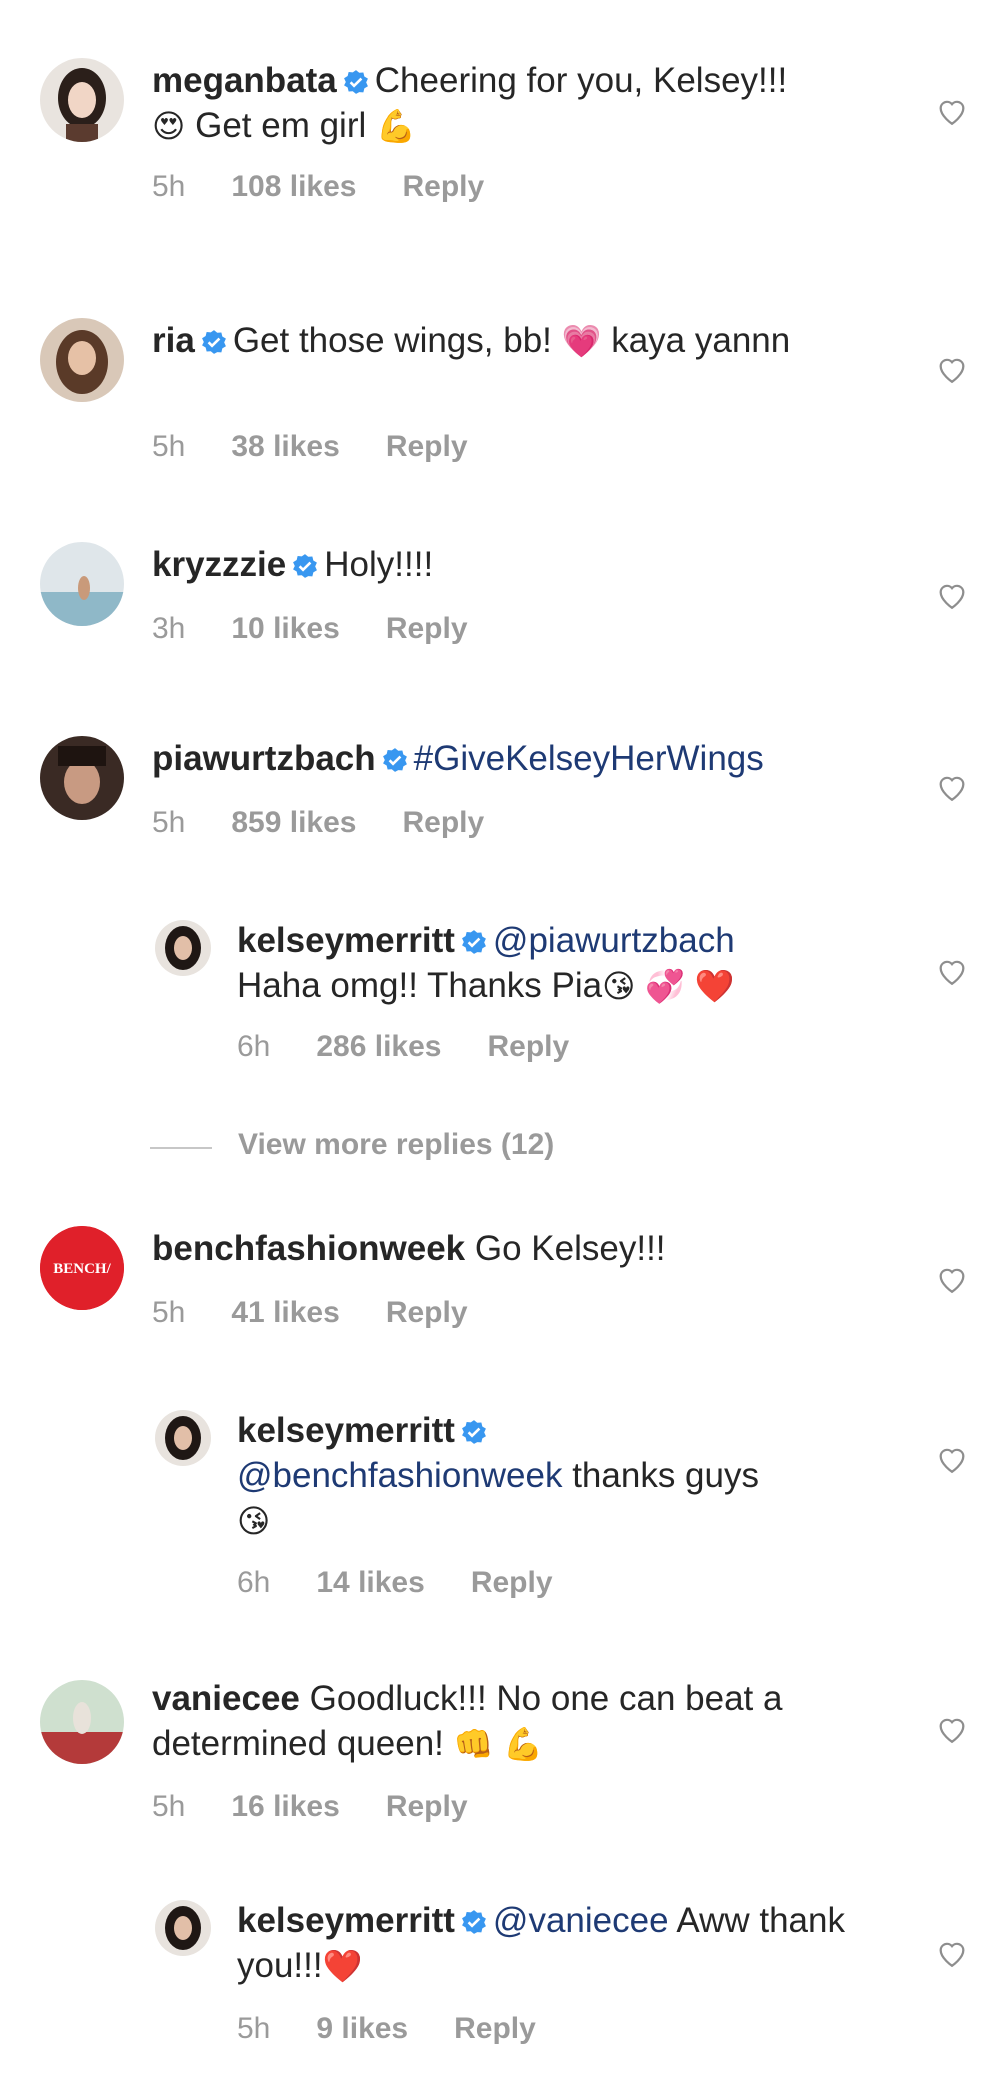 This screenshot has width=1001, height=2100. What do you see at coordinates (169, 126) in the screenshot?
I see `heart-eyes-emoji: 😍` at bounding box center [169, 126].